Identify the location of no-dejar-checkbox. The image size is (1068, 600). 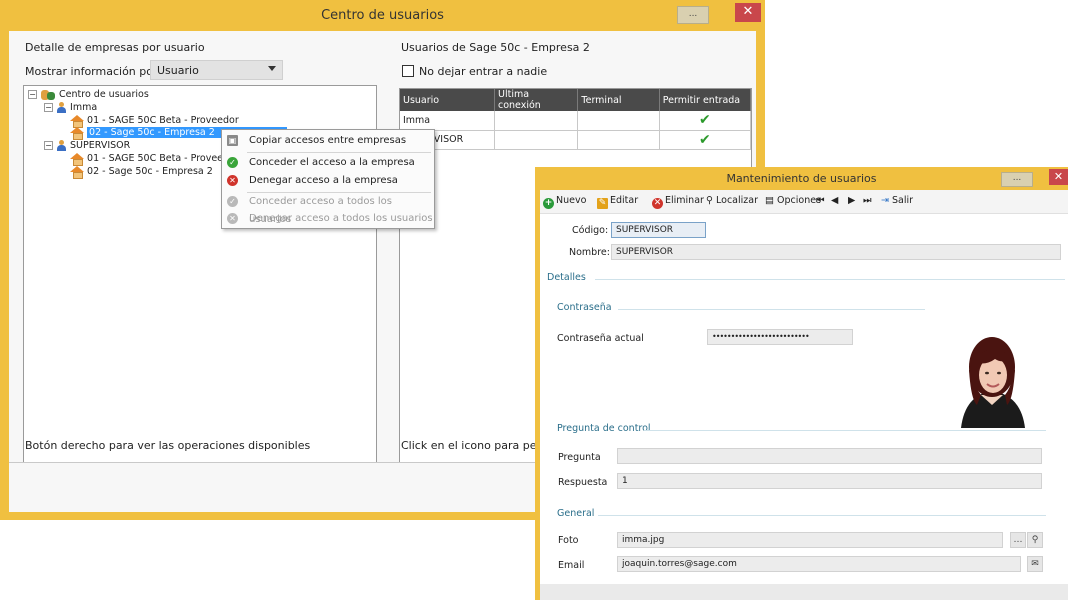
(408, 71).